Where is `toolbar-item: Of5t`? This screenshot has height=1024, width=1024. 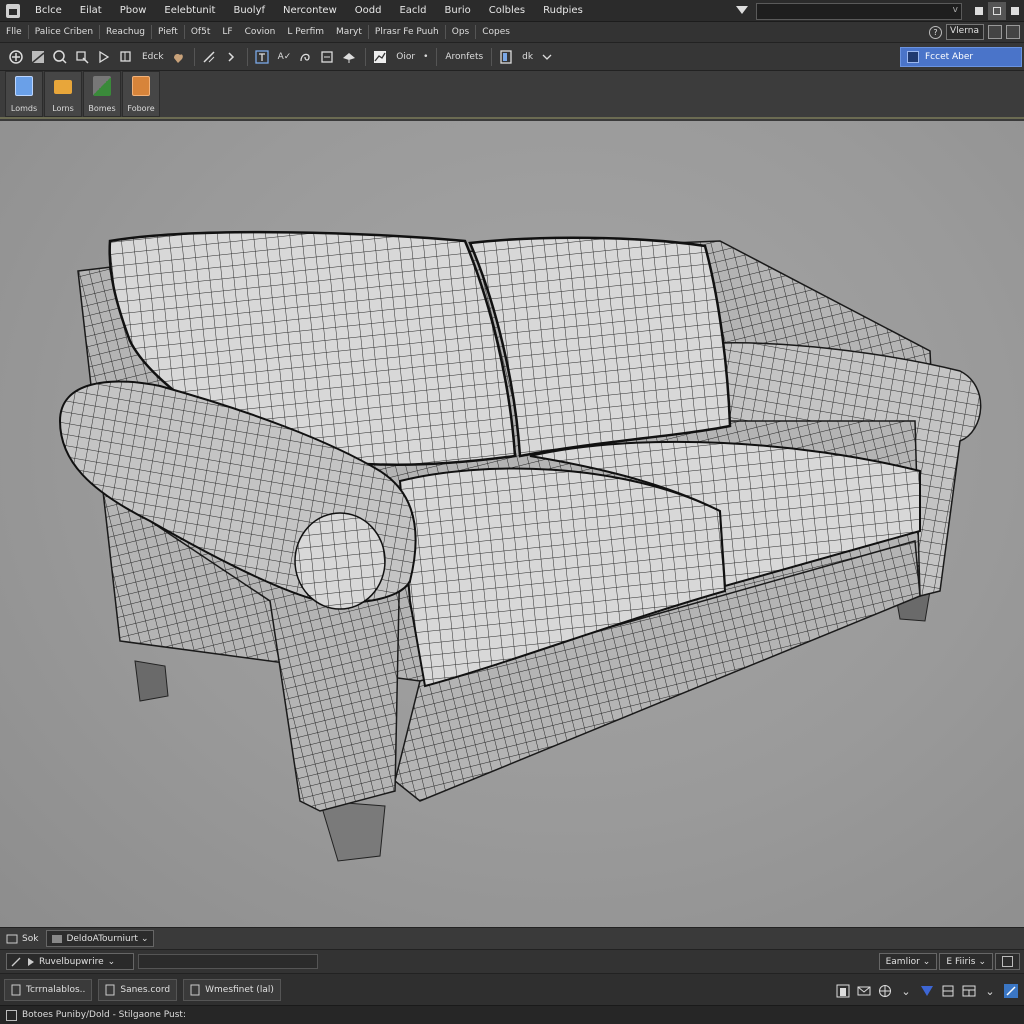 toolbar-item: Of5t is located at coordinates (201, 32).